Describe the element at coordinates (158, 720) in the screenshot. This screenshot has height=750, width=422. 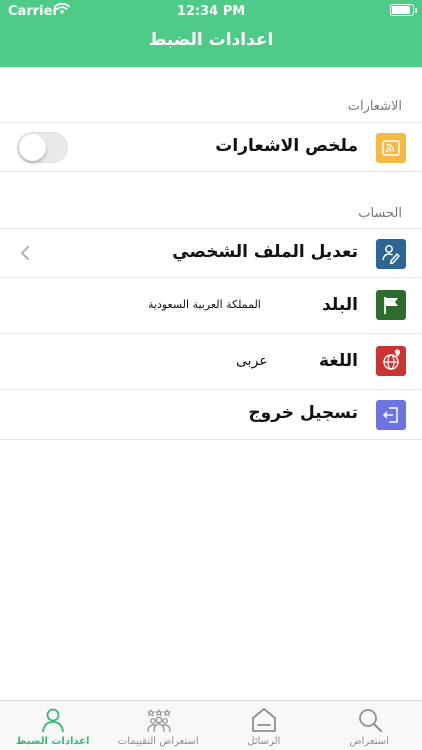
I see `group-rating-icon` at that location.